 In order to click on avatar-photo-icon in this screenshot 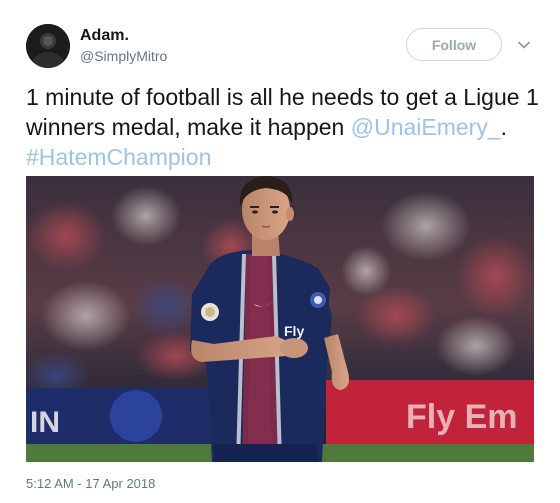, I will do `click(48, 46)`.